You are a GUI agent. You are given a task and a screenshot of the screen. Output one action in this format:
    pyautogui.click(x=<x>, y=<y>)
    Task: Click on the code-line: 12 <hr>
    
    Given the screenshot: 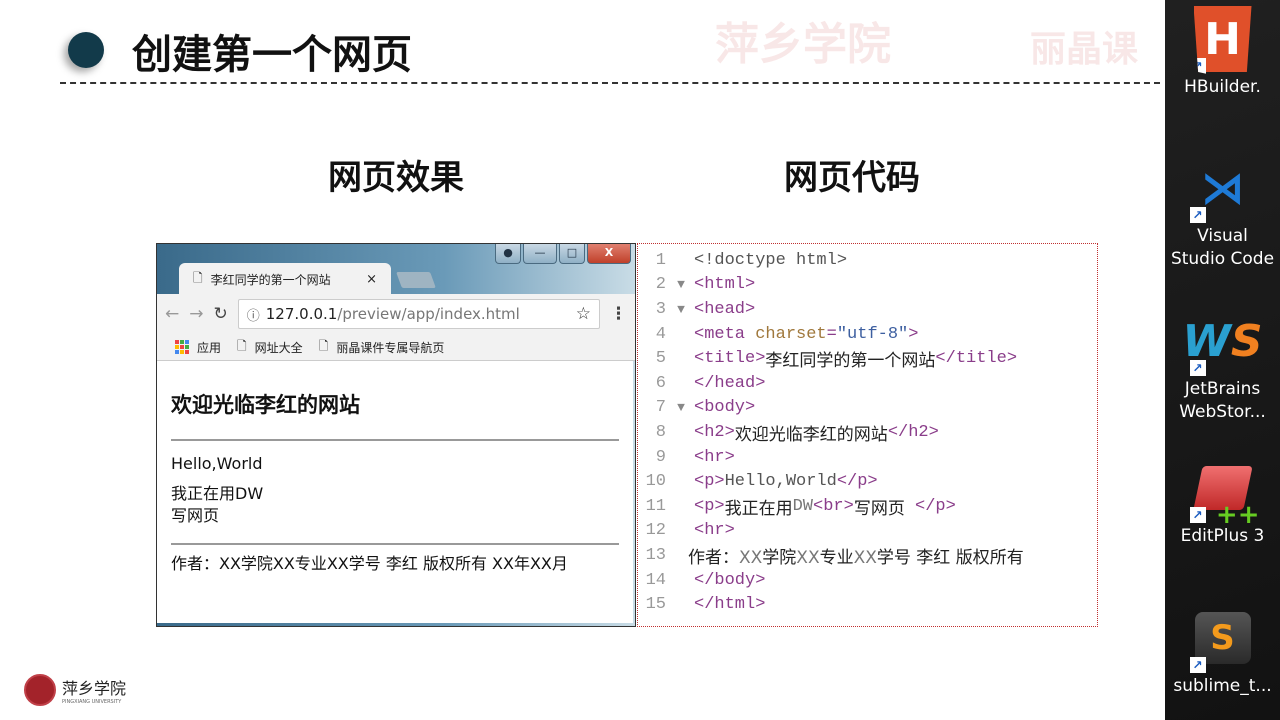 What is the action you would take?
    pyautogui.click(x=867, y=531)
    